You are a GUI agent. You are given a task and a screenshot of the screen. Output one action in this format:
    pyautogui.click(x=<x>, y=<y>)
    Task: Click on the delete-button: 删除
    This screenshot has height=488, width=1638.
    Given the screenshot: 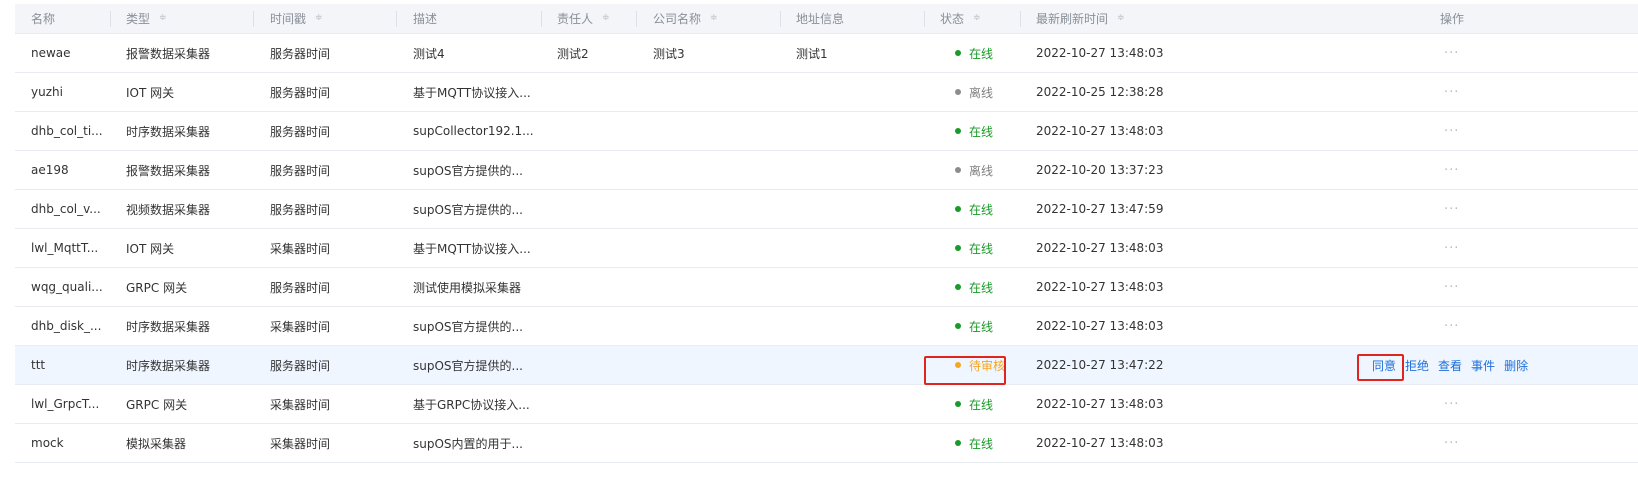 What is the action you would take?
    pyautogui.click(x=1516, y=365)
    